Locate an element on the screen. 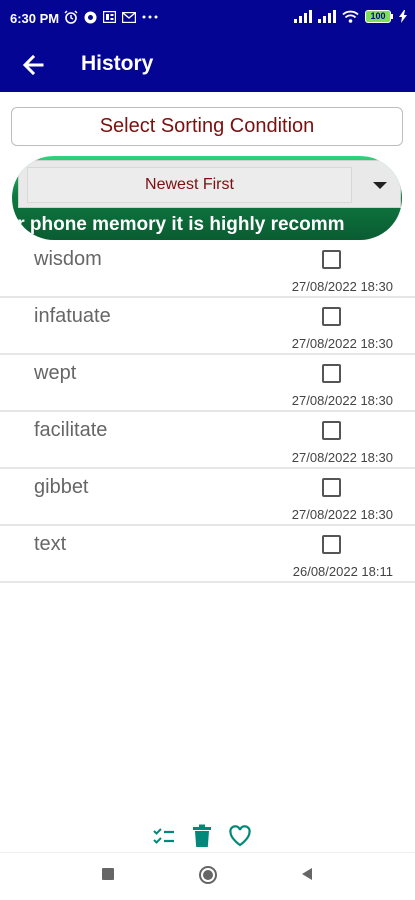 The height and width of the screenshot is (900, 415). history-word: text is located at coordinates (50, 544).